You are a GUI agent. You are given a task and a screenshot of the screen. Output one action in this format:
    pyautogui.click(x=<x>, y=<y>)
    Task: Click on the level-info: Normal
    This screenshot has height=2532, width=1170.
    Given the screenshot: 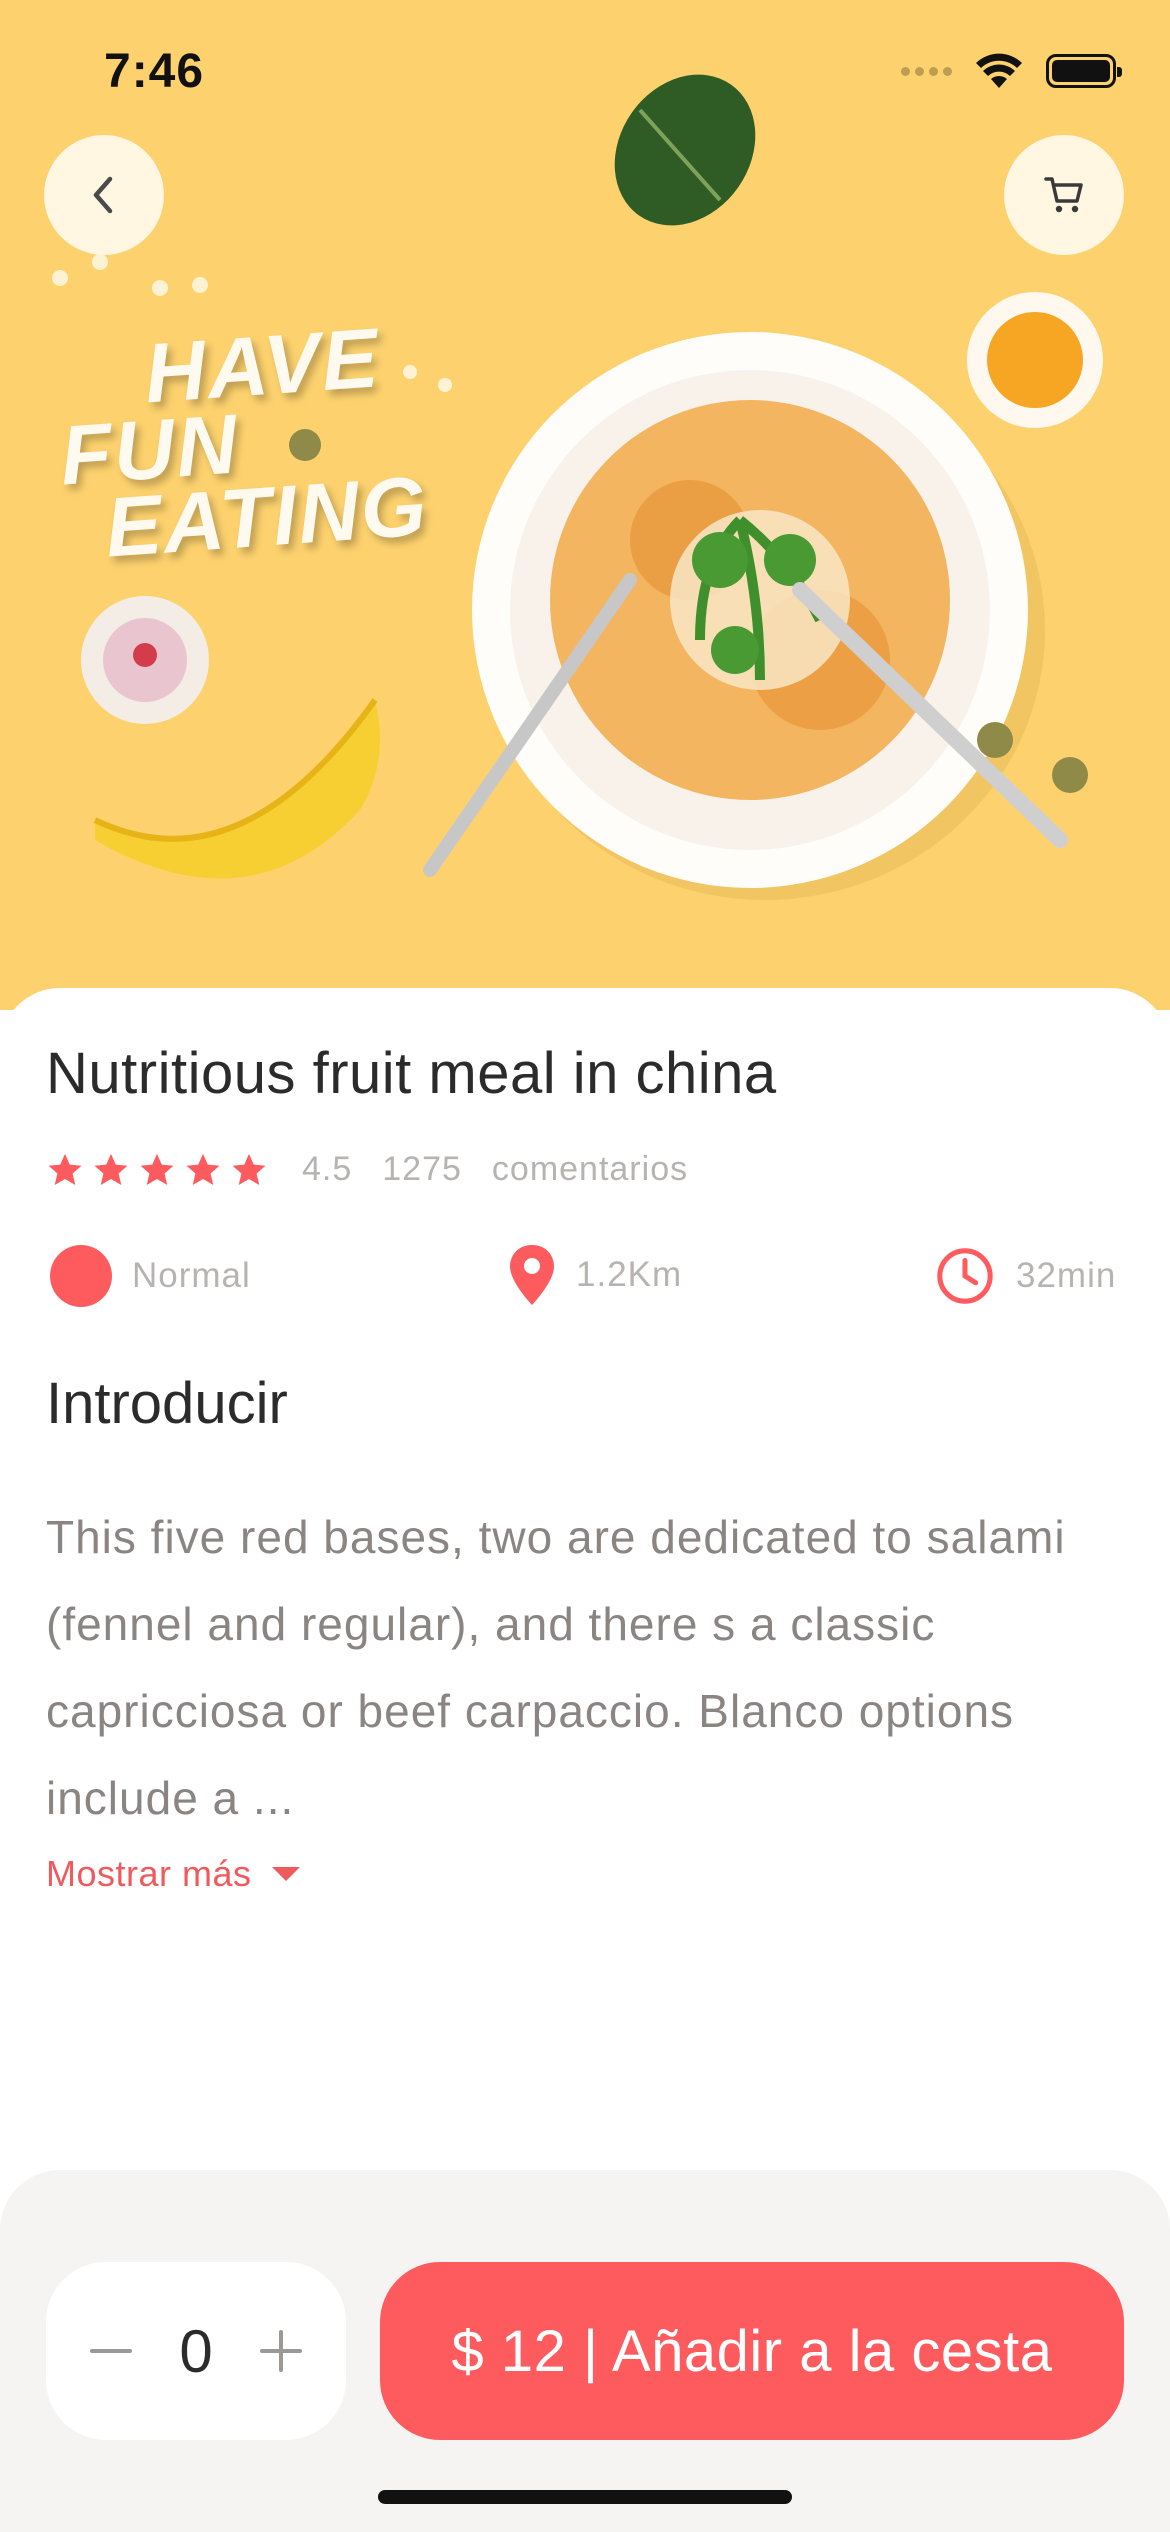 What is the action you would take?
    pyautogui.click(x=150, y=1276)
    